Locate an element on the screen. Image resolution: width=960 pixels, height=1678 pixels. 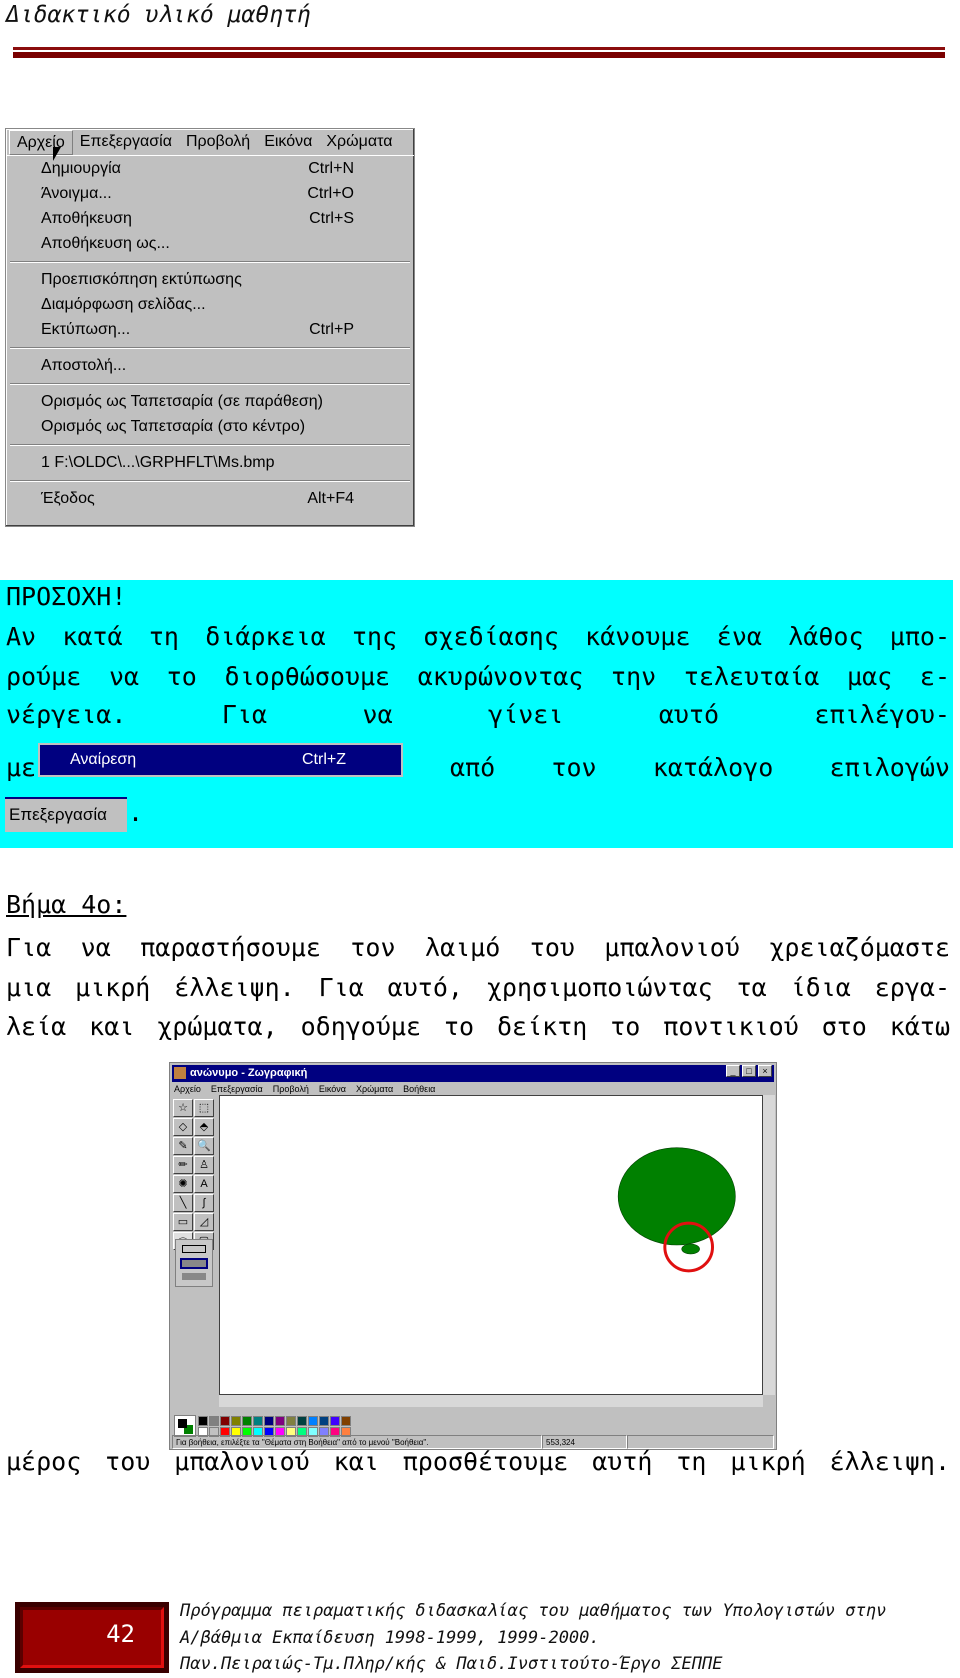
tool-icon: ⬘ is located at coordinates (204, 1127).